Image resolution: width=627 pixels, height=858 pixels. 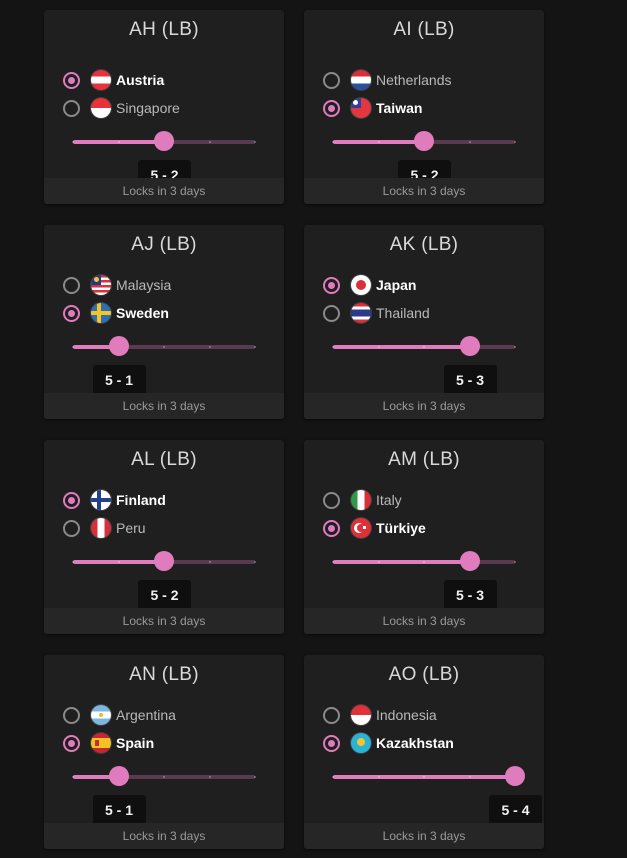 What do you see at coordinates (164, 244) in the screenshot?
I see `match-title: AJ (LB)` at bounding box center [164, 244].